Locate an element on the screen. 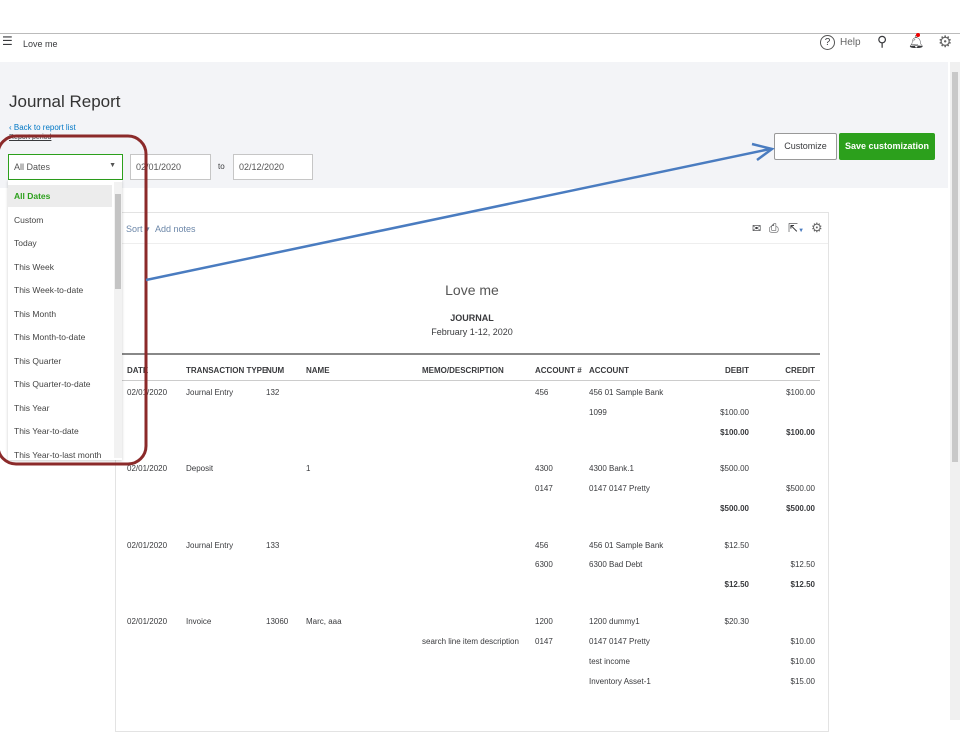 The width and height of the screenshot is (960, 732). highlight-box is located at coordinates (74, 300).